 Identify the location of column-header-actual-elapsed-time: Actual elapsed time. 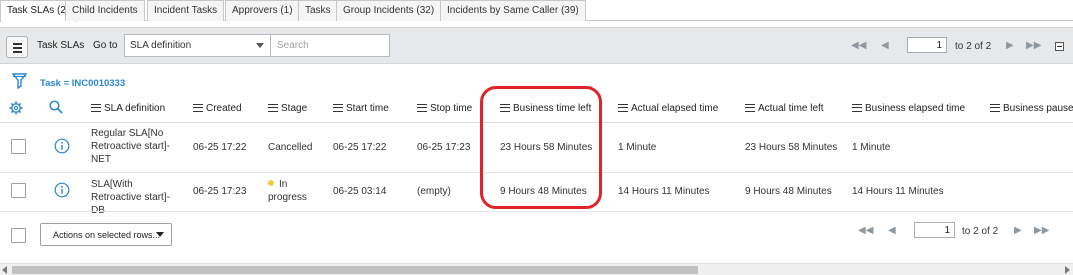
(668, 108).